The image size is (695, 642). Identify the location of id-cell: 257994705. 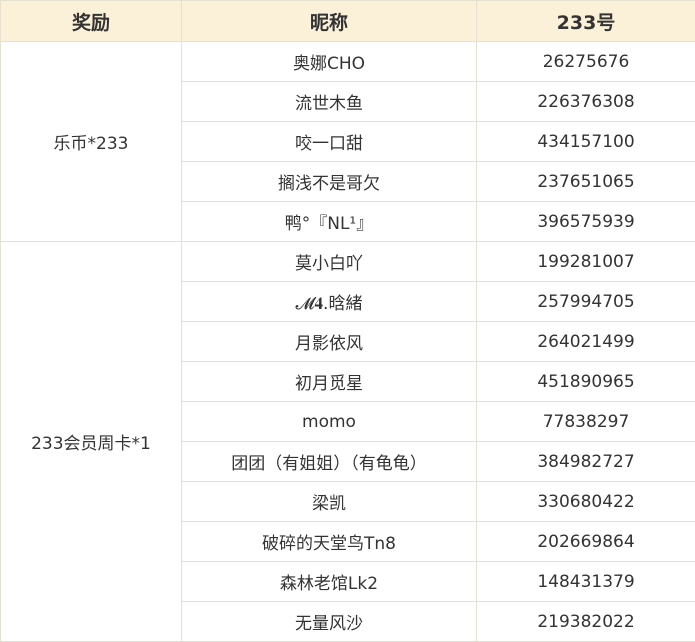
(586, 302).